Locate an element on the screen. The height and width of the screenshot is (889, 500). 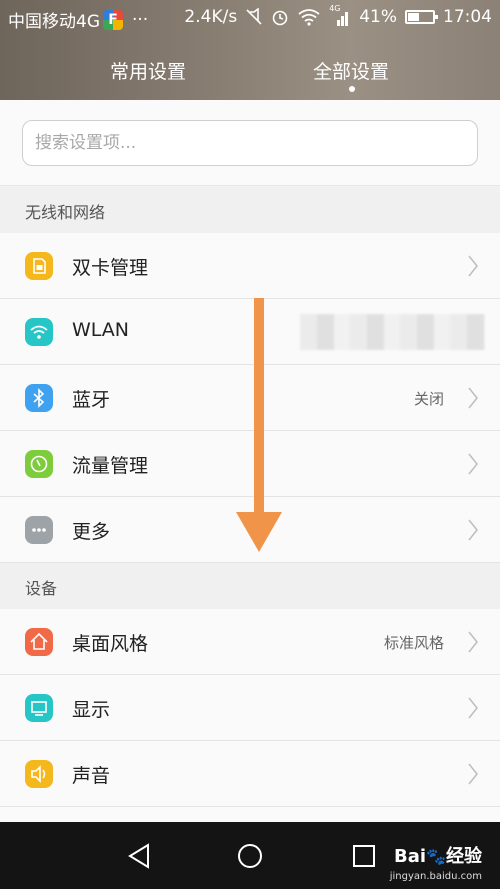
mute-icon is located at coordinates (254, 16).